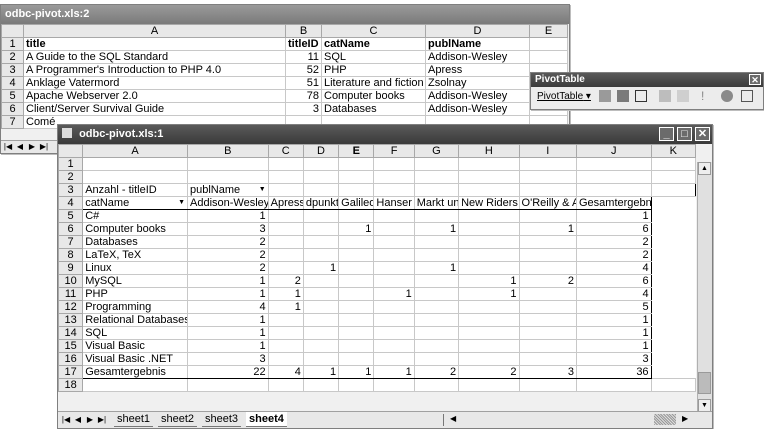 The image size is (764, 429). I want to click on scroll-thumb, so click(704, 383).